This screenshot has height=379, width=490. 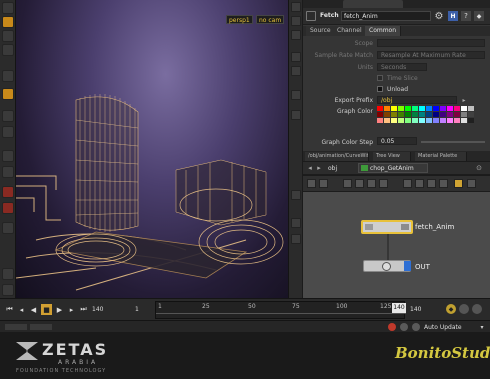 What do you see at coordinates (383, 31) in the screenshot?
I see `tab-common: Common` at bounding box center [383, 31].